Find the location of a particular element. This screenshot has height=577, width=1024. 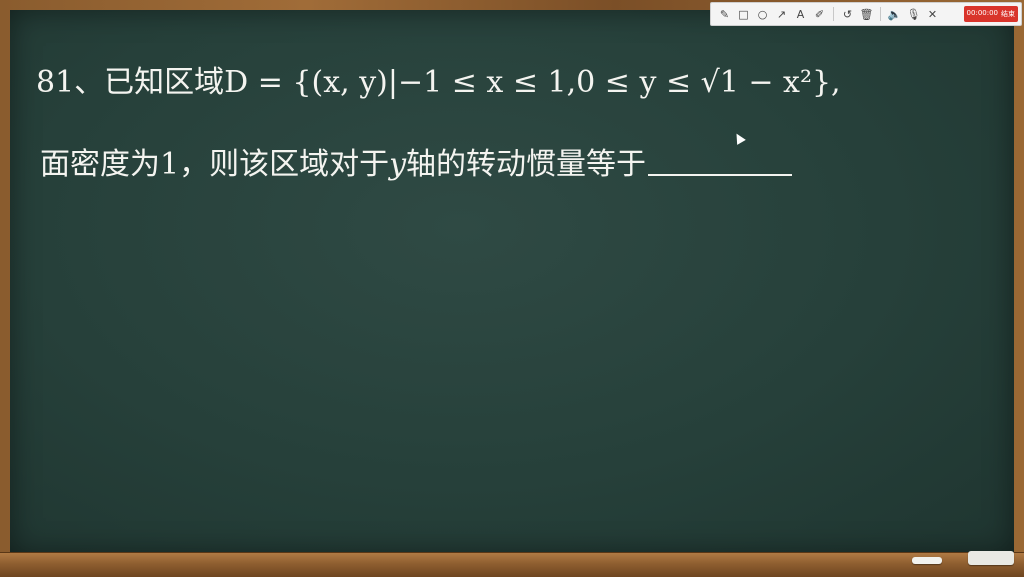

problem-line-2: 面密度为1，则该区域对于y轴的转动惯量等于 is located at coordinates (416, 165).